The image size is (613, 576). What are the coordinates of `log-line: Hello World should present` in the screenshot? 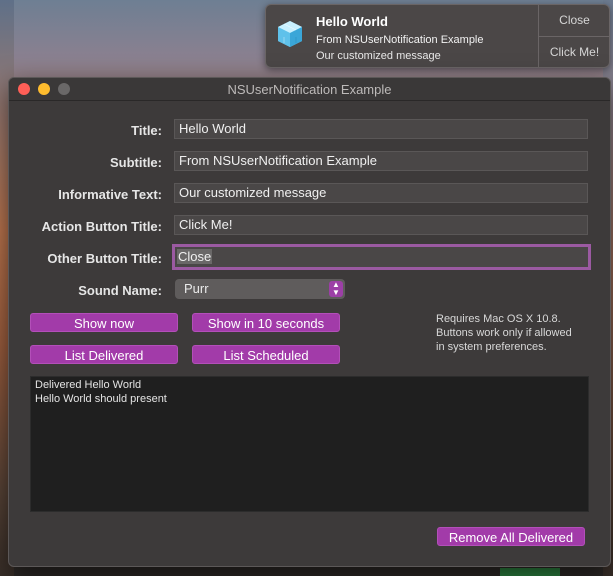 It's located at (101, 399).